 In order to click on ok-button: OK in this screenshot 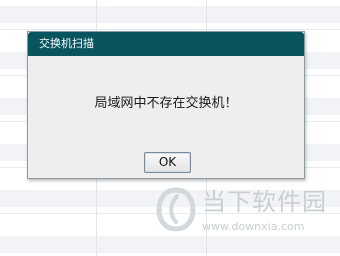, I will do `click(167, 162)`.